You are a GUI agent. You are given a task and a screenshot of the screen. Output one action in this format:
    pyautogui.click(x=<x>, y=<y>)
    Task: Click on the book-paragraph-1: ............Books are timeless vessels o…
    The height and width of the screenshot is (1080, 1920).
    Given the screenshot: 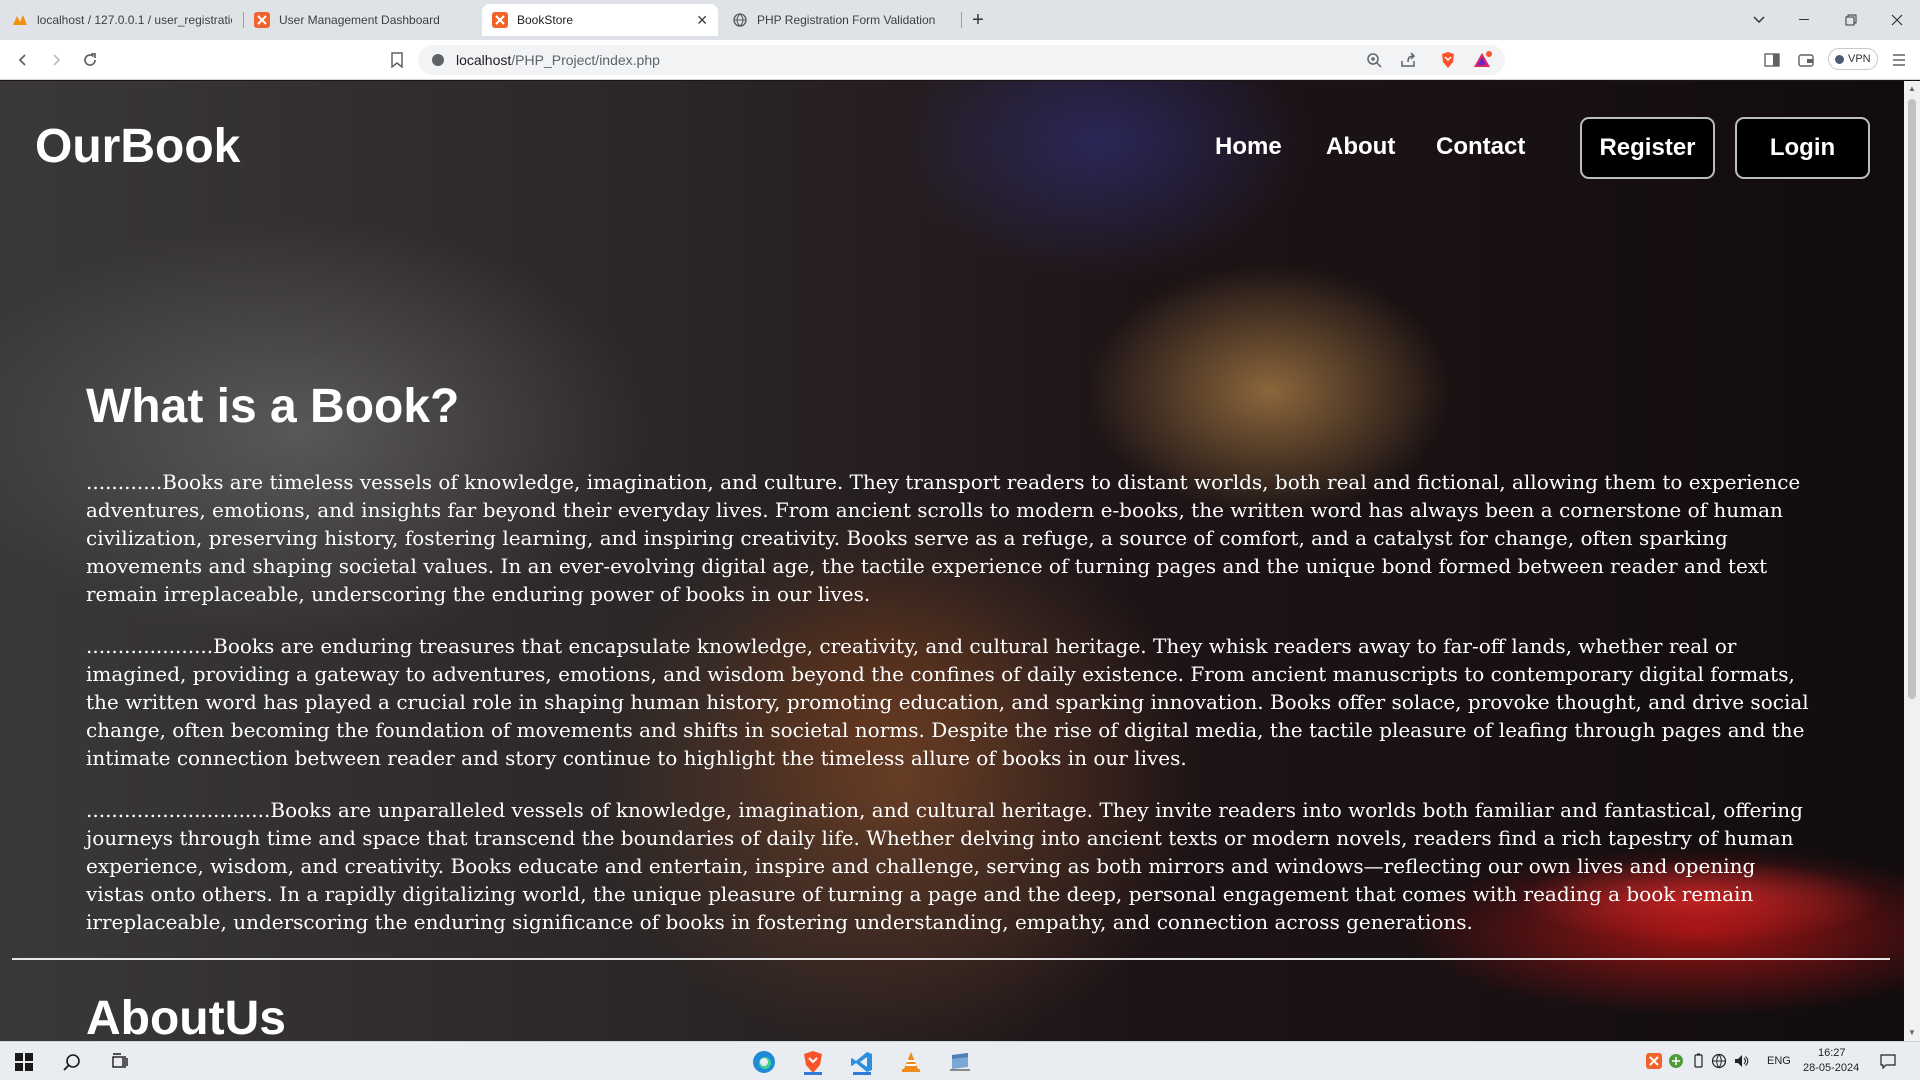 What is the action you would take?
    pyautogui.click(x=943, y=538)
    